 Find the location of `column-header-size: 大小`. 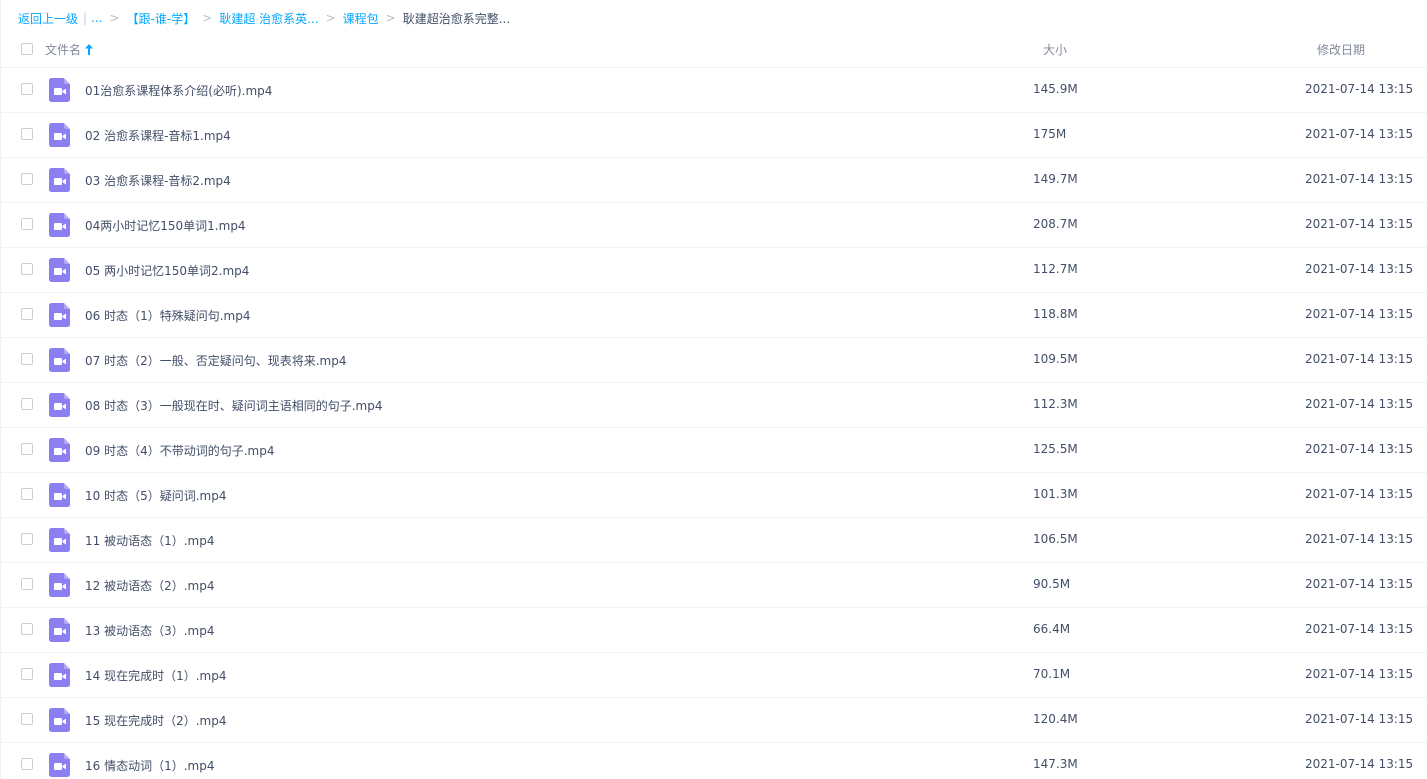

column-header-size: 大小 is located at coordinates (1055, 49).